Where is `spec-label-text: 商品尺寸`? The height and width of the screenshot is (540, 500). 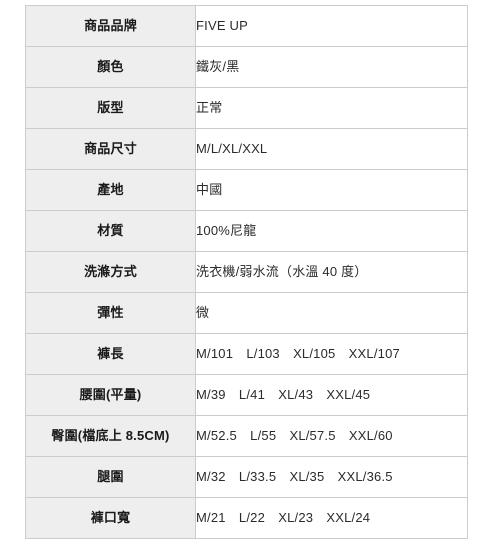
spec-label-text: 商品尺寸 is located at coordinates (110, 149).